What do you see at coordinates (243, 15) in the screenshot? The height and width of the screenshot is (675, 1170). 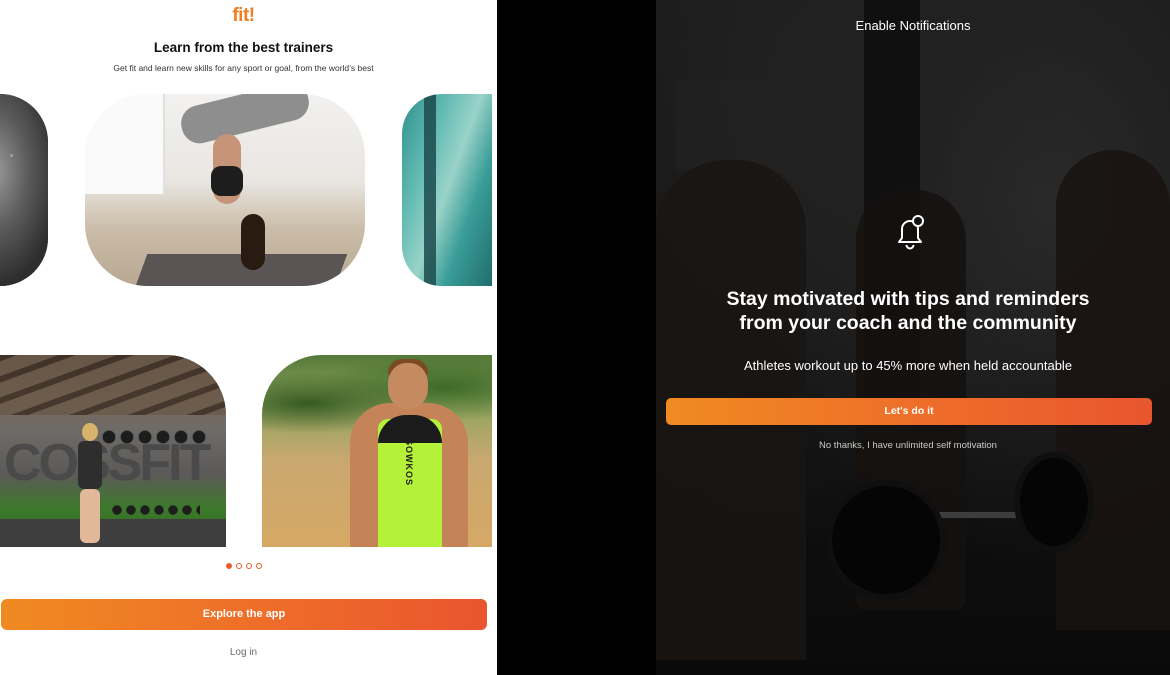 I see `app-logo: fit!` at bounding box center [243, 15].